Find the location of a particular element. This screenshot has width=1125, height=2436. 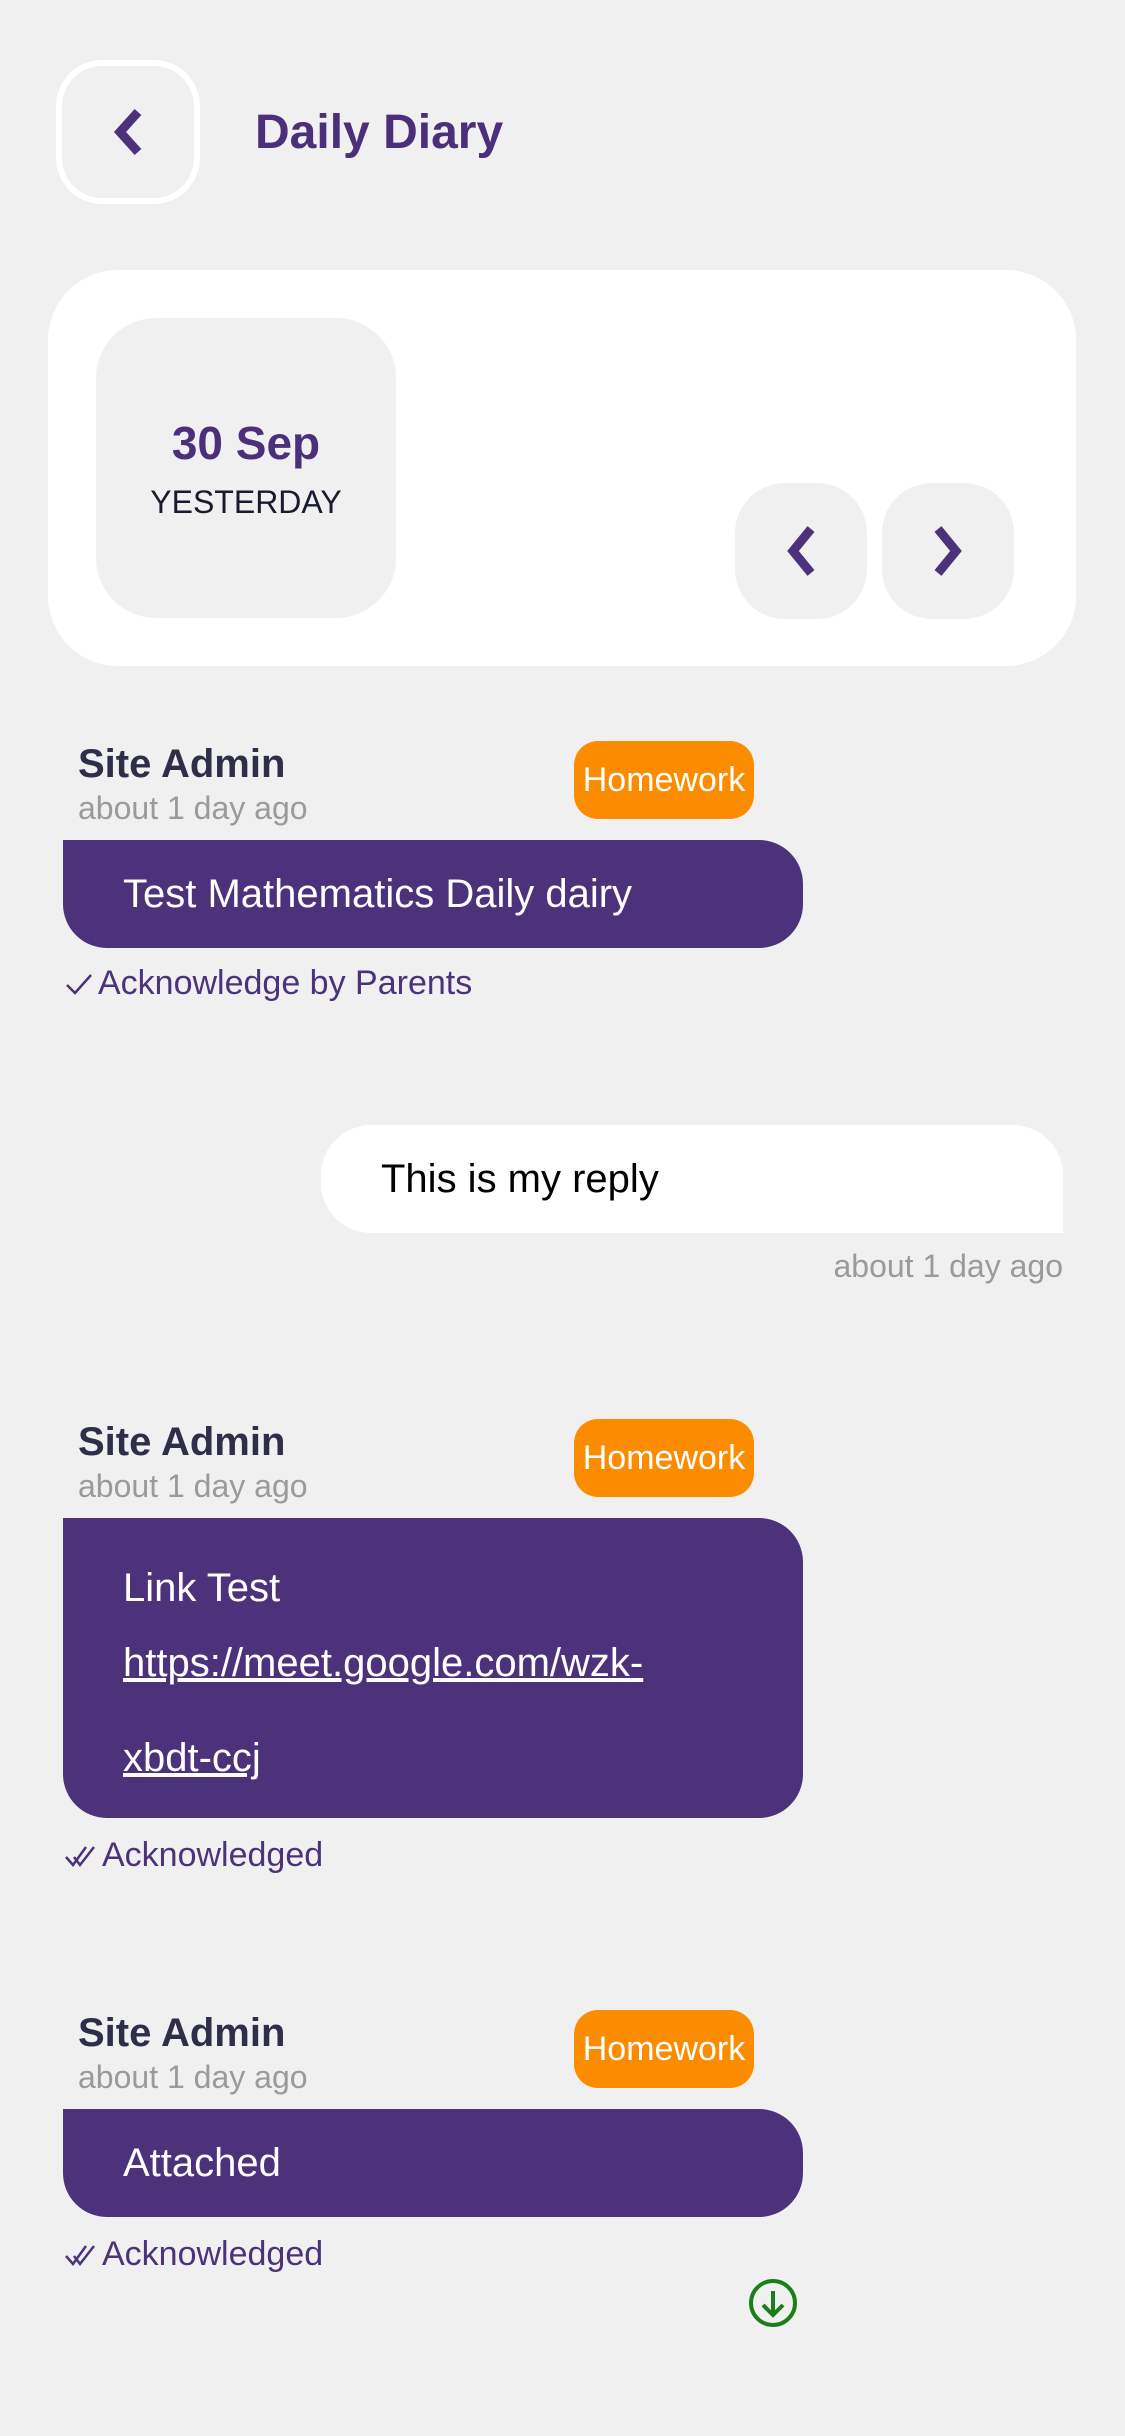

acknowledge-status: Acknowledge by Parents is located at coordinates (268, 983).